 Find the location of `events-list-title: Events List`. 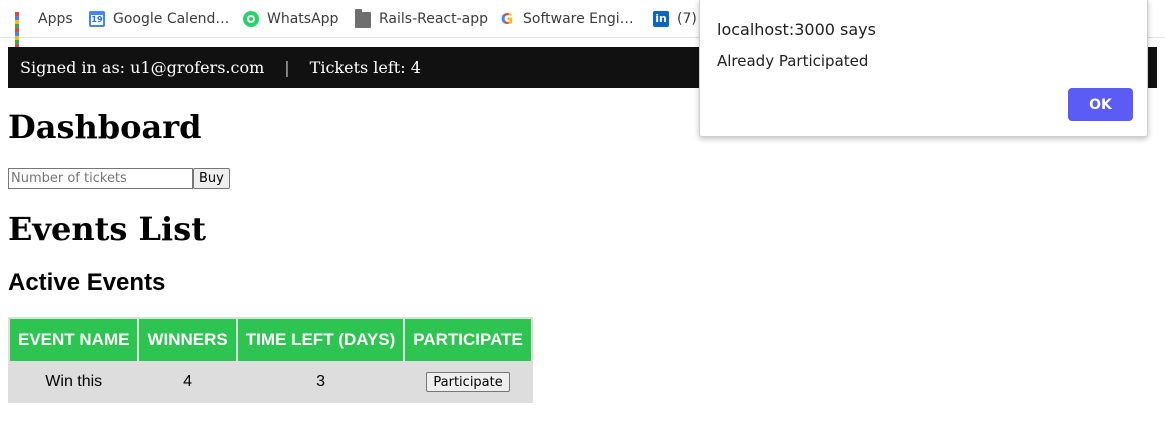

events-list-title: Events List is located at coordinates (107, 229).